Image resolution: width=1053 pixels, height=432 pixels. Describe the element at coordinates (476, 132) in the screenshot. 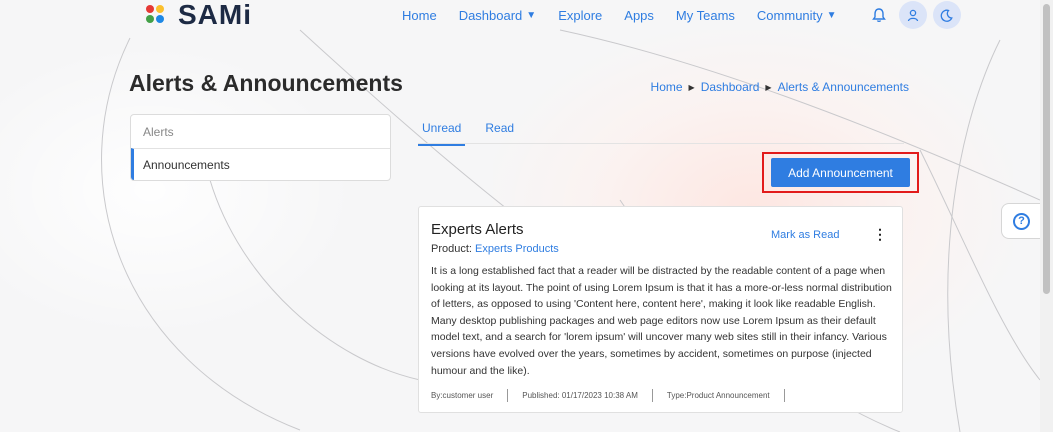

I see `tabs: Unread Read` at that location.